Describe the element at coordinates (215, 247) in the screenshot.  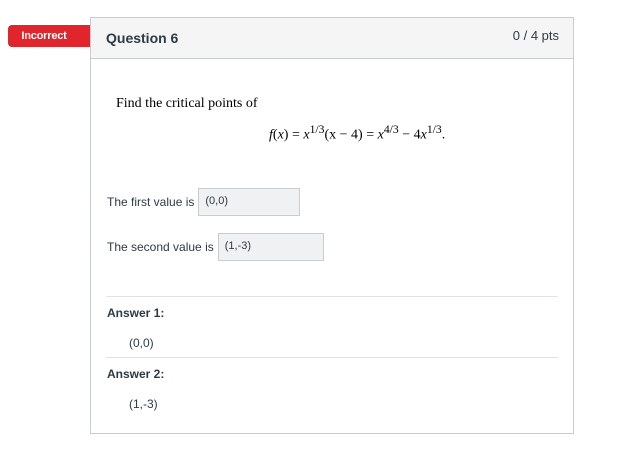
I see `response-line-2: The second value is (1,-3)` at that location.